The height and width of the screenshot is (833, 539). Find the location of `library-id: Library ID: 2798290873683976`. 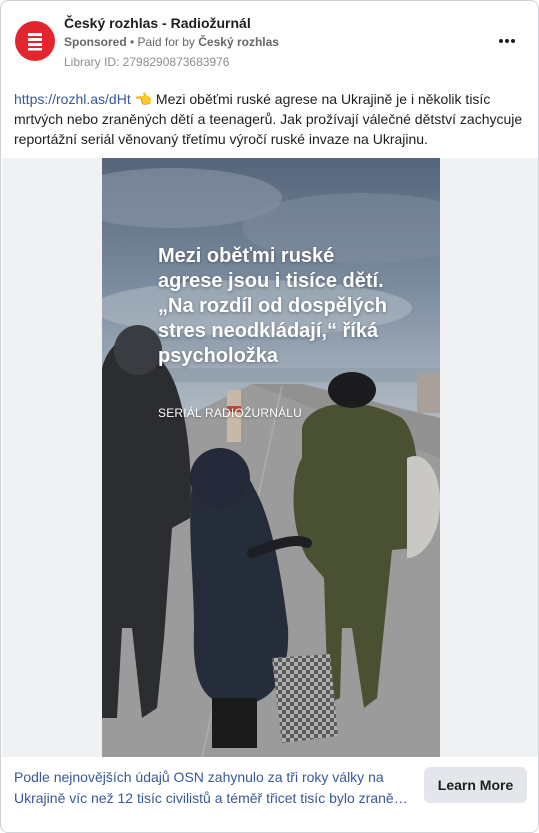

library-id: Library ID: 2798290873683976 is located at coordinates (147, 62).